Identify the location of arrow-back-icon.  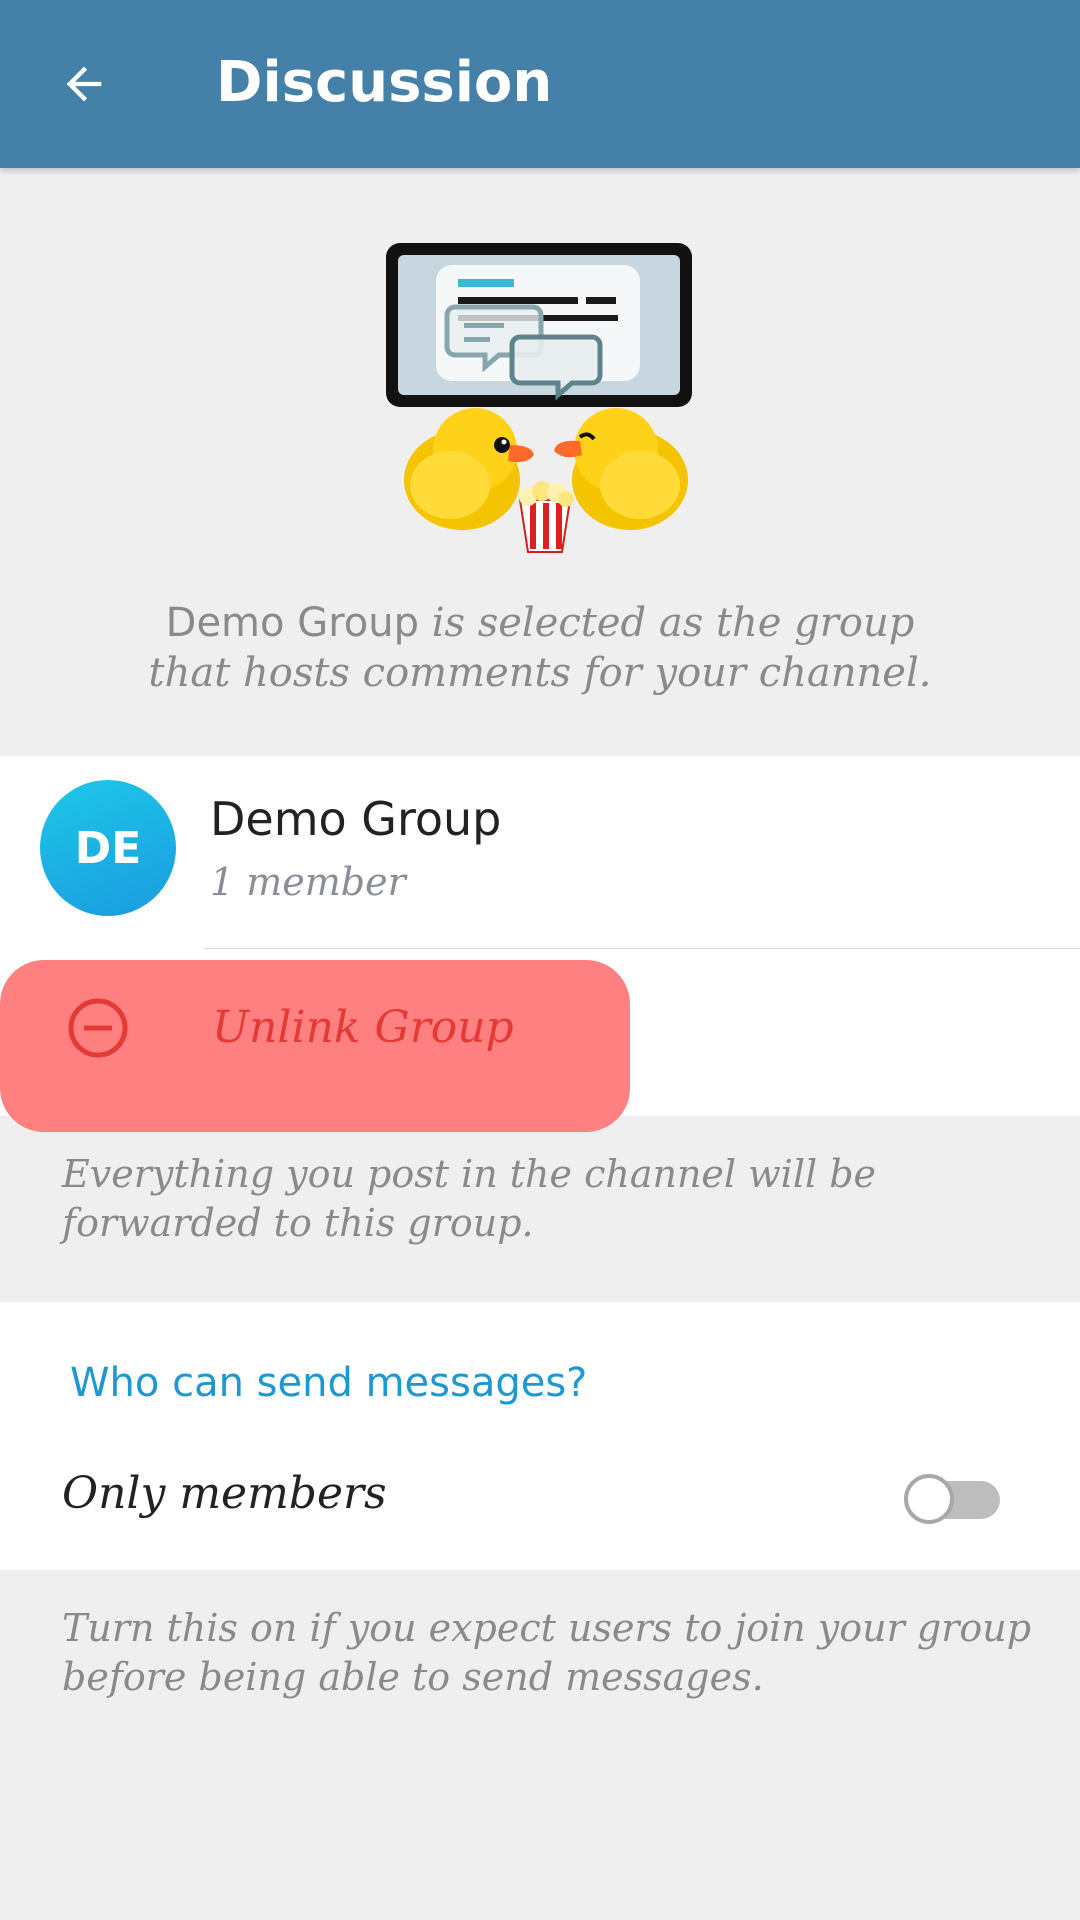
(84, 84).